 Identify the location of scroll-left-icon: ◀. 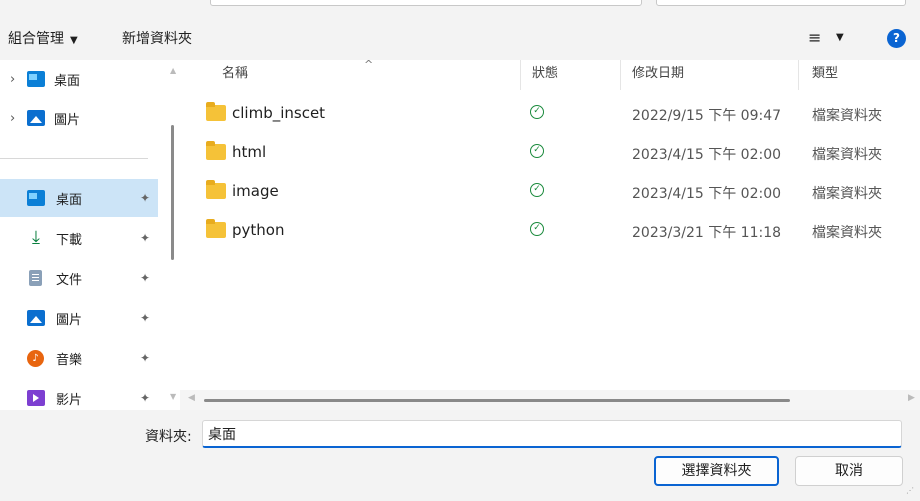
(191, 398).